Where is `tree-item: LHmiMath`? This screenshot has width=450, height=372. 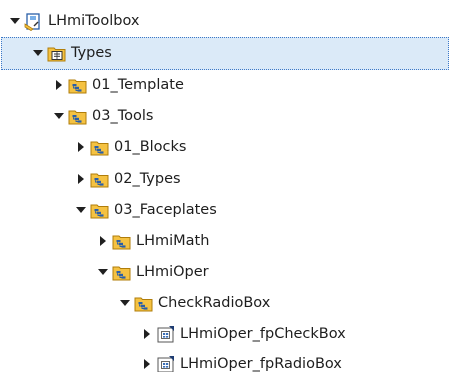
tree-item: LHmiMath is located at coordinates (225, 241).